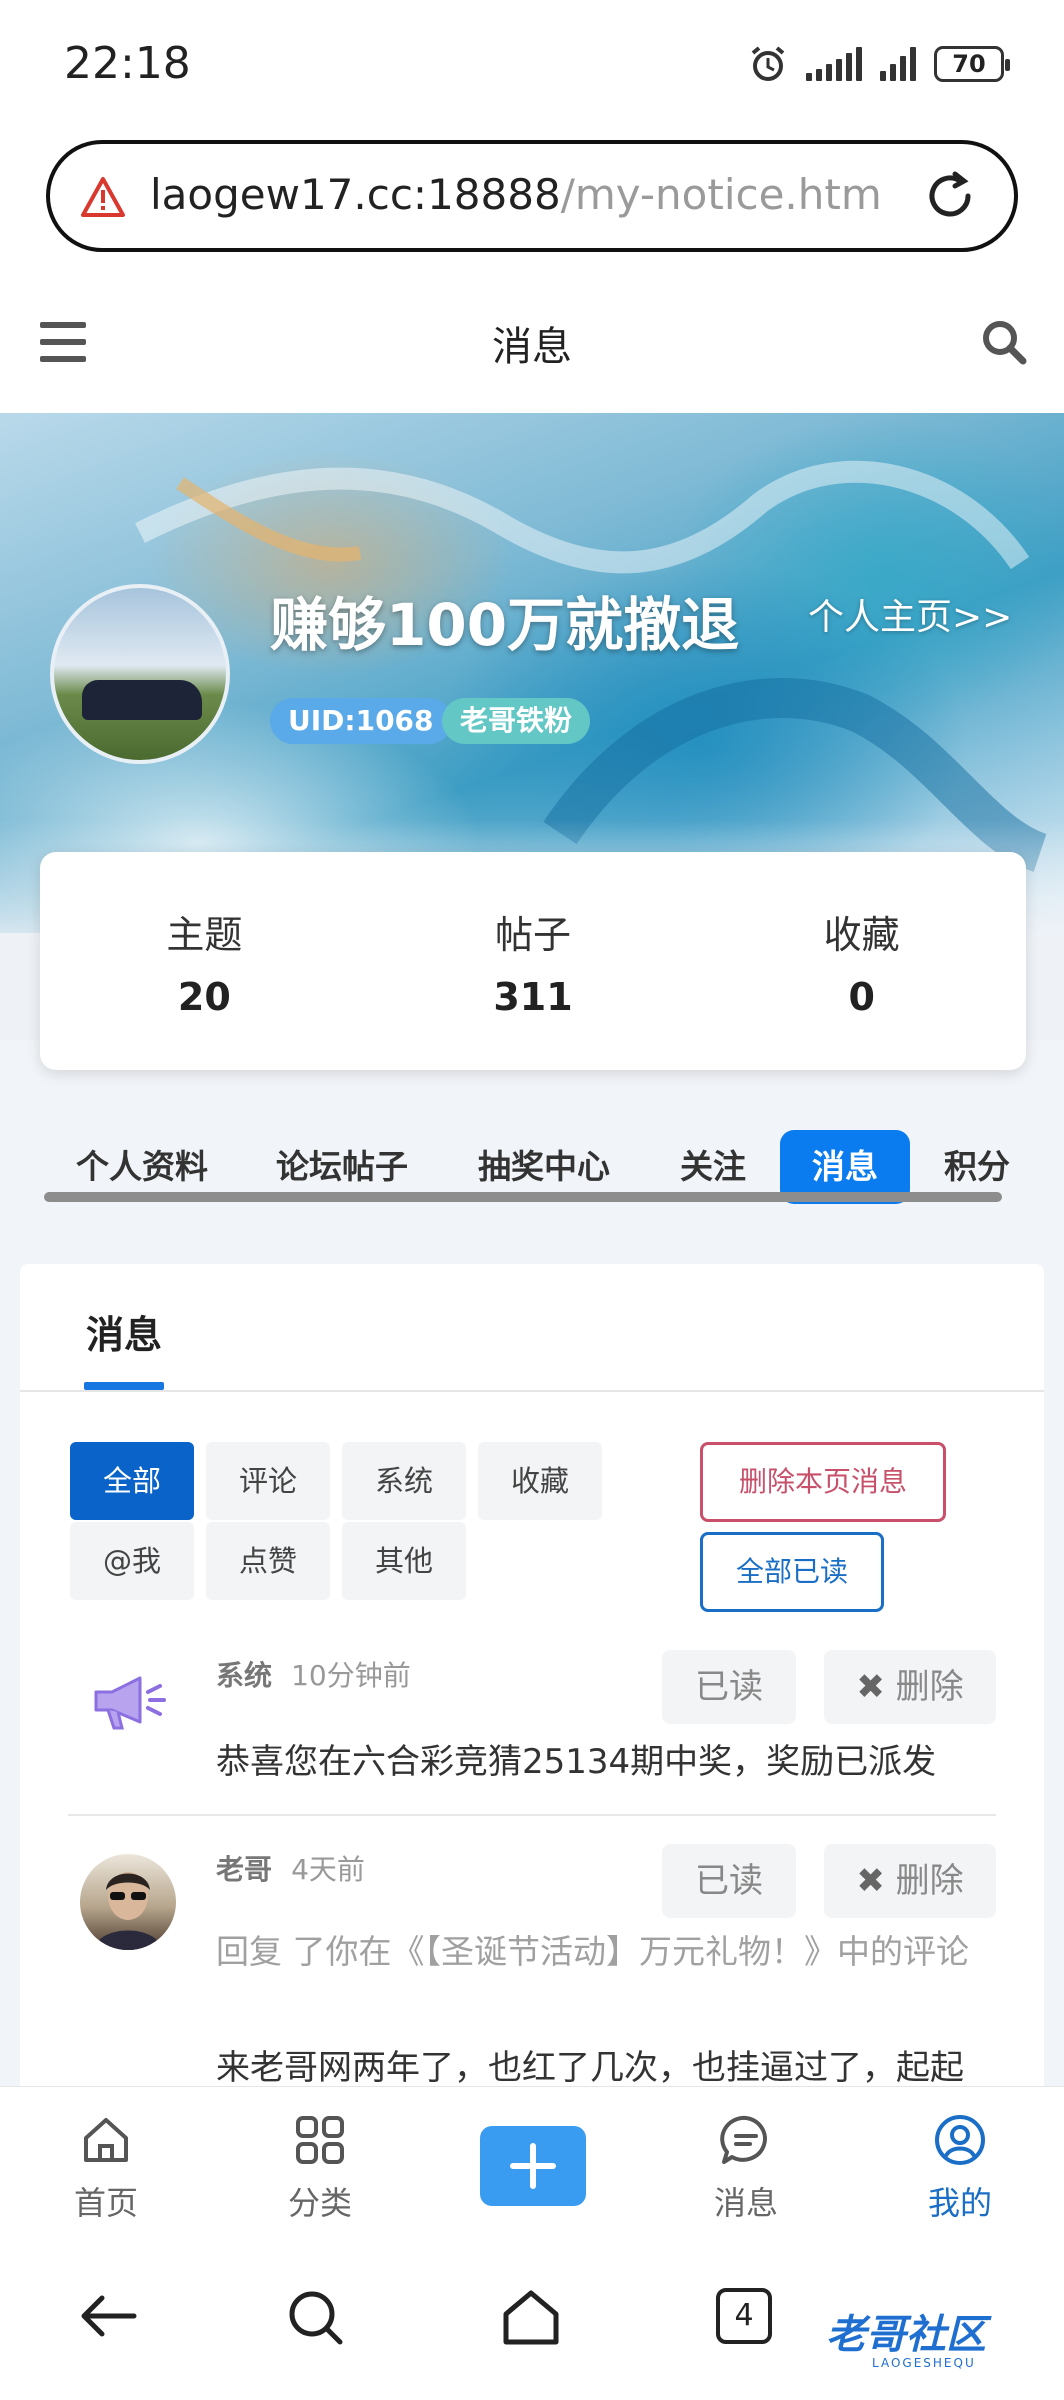  Describe the element at coordinates (533, 997) in the screenshot. I see `stat-value: 311` at that location.